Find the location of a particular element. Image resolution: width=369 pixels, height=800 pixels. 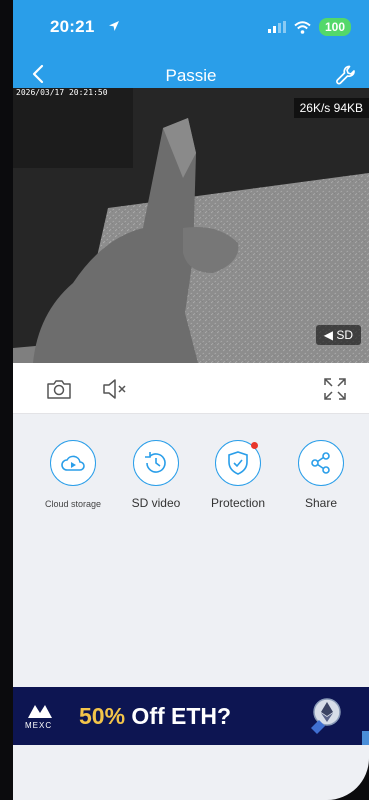

protection-label: Protection is located at coordinates (238, 503).